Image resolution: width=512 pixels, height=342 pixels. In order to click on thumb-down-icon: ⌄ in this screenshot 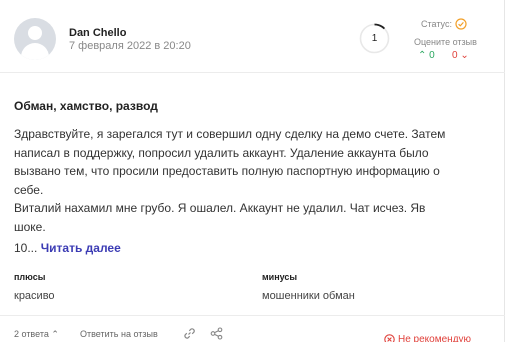, I will do `click(464, 55)`.